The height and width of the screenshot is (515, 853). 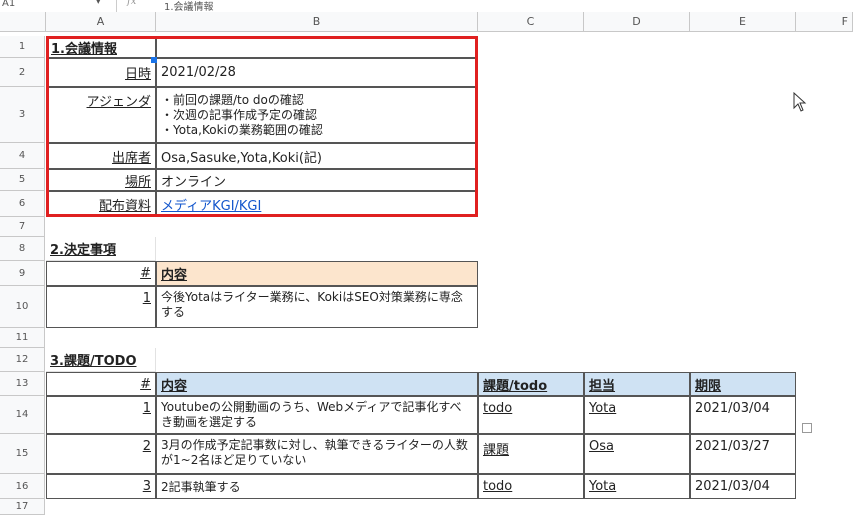 I want to click on cell-e14: 2021/03/04, so click(x=743, y=415).